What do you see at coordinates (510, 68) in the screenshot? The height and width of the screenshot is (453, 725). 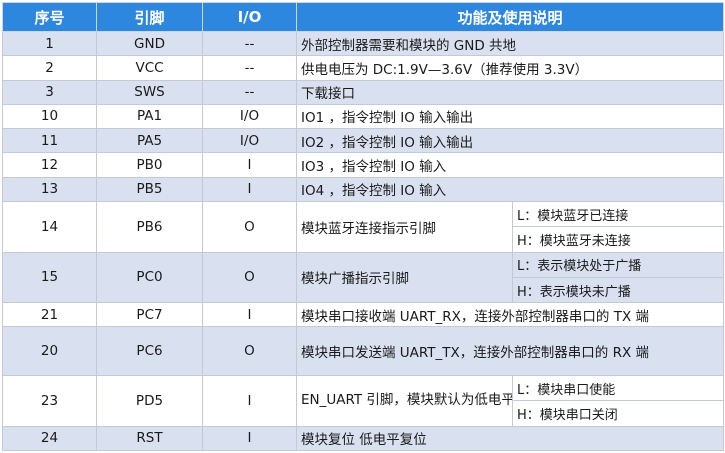 I see `cell-description: 供电电压为 DC:1.9V—3.6V（推荐使用 3.3V）` at bounding box center [510, 68].